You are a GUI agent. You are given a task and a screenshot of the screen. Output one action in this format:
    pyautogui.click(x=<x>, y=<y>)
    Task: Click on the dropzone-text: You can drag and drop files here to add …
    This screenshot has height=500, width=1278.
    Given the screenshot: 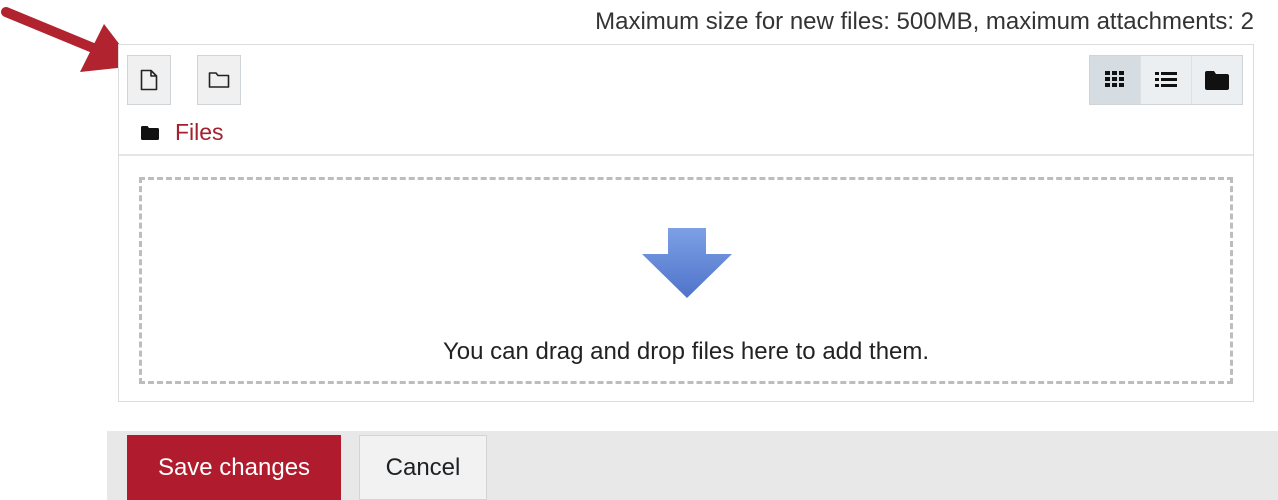 What is the action you would take?
    pyautogui.click(x=686, y=351)
    